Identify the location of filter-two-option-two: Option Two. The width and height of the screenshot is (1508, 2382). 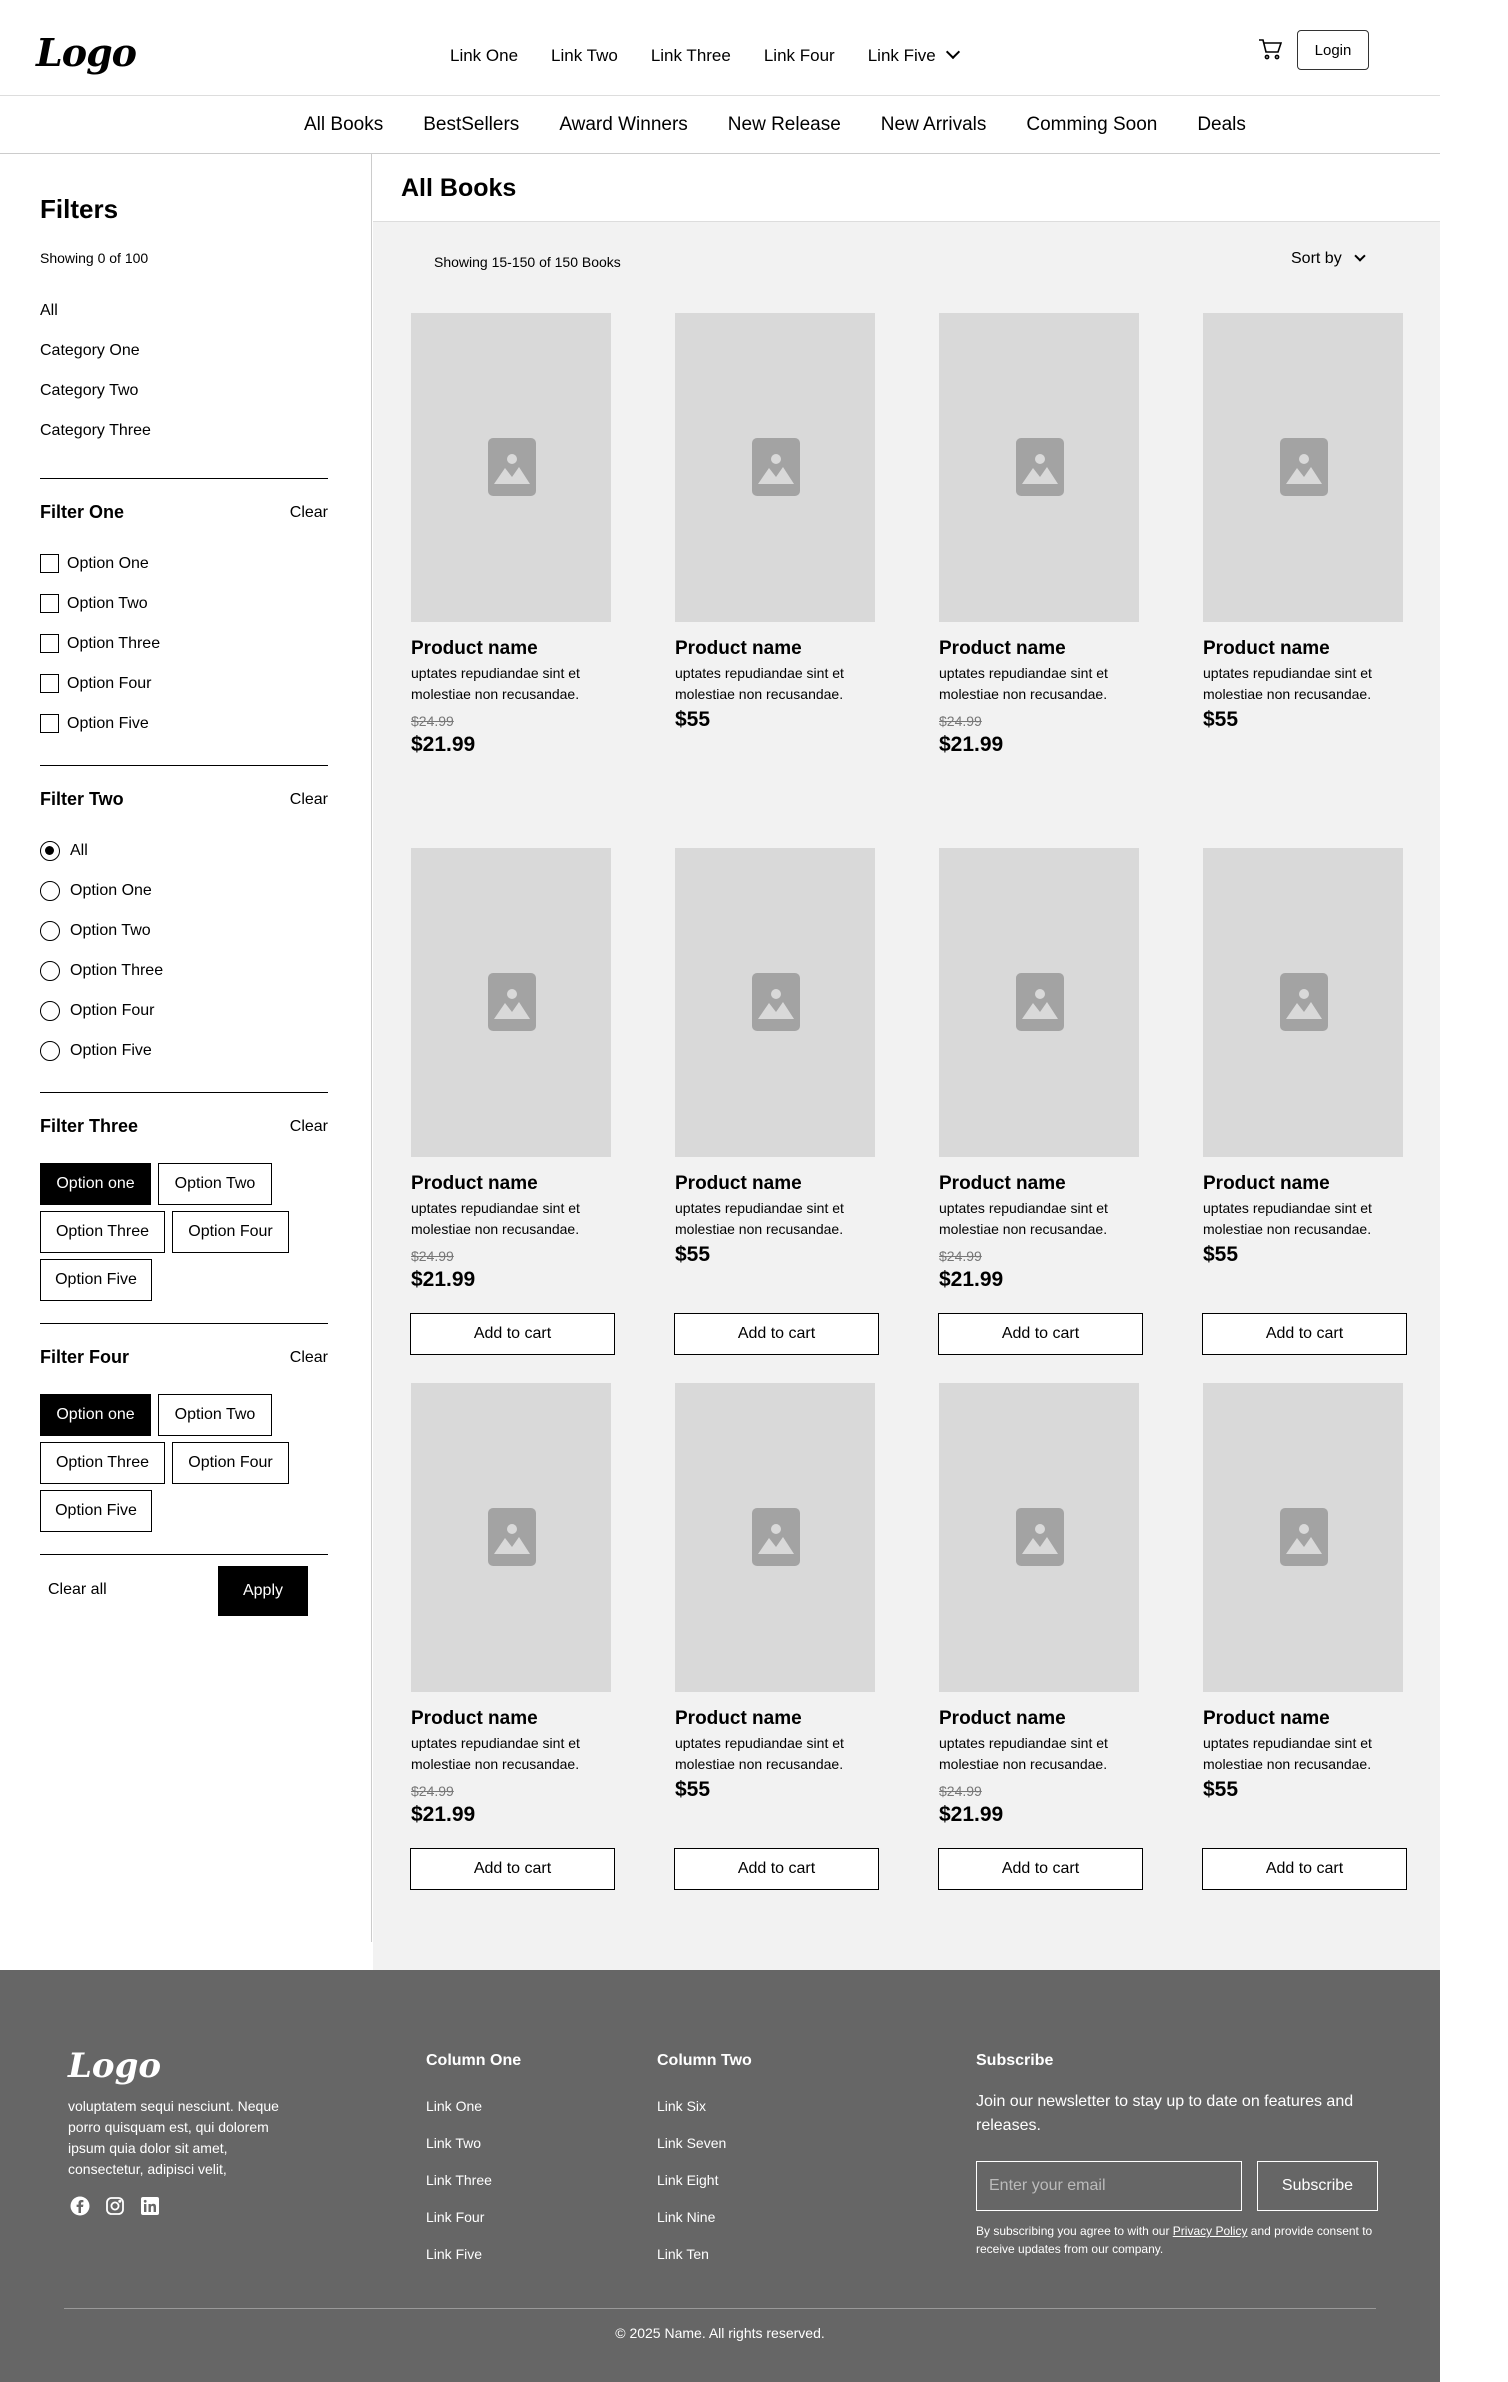
(95, 931).